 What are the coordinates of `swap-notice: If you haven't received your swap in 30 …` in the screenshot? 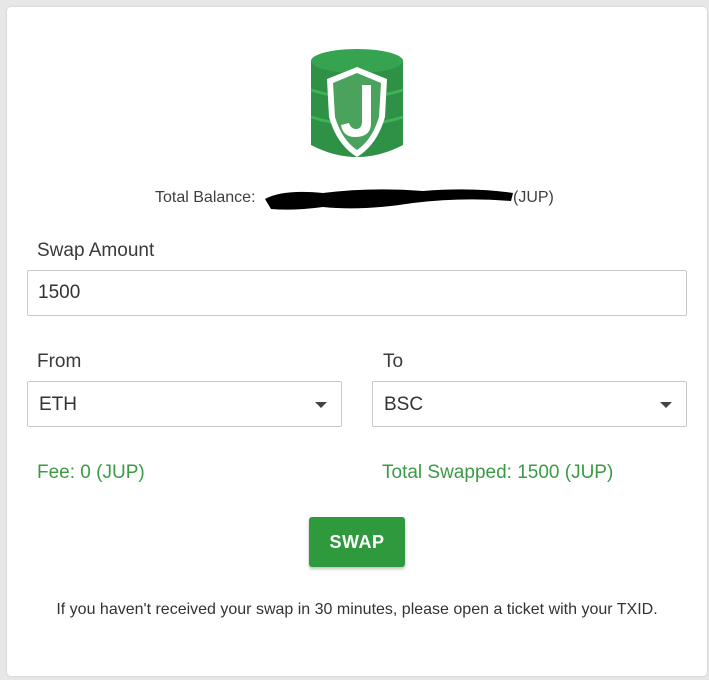 It's located at (357, 609).